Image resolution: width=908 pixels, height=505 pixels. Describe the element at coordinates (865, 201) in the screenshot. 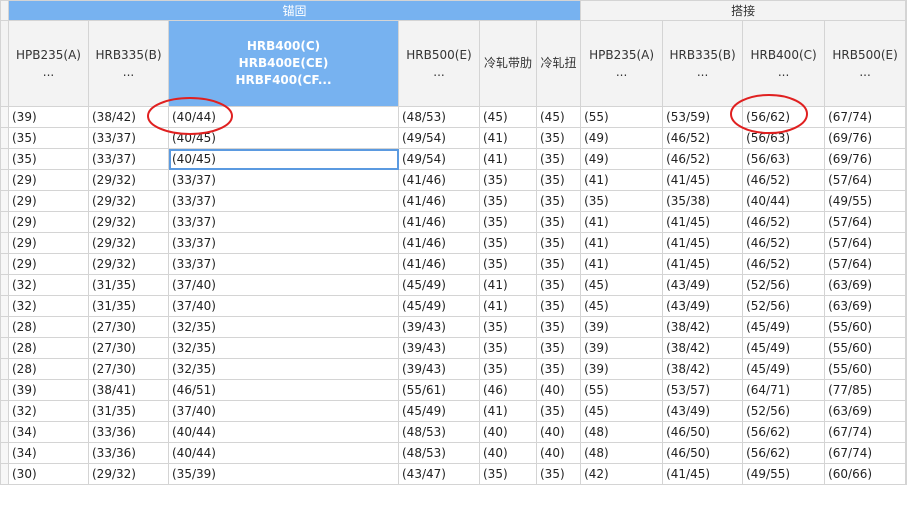

I see `table-cell: (49/55)` at that location.